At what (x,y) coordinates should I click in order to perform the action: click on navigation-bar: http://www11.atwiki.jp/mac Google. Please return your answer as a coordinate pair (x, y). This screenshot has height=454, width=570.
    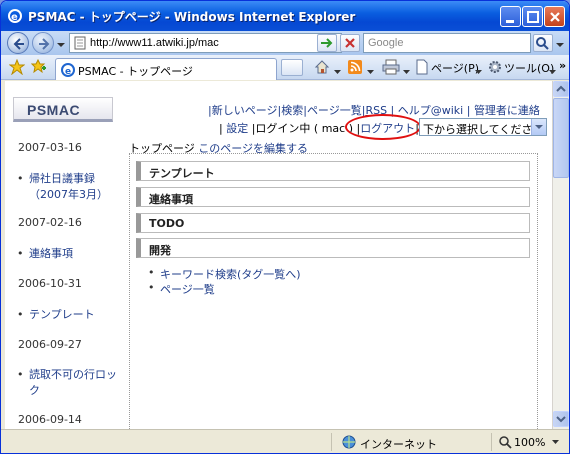
    Looking at the image, I should click on (285, 43).